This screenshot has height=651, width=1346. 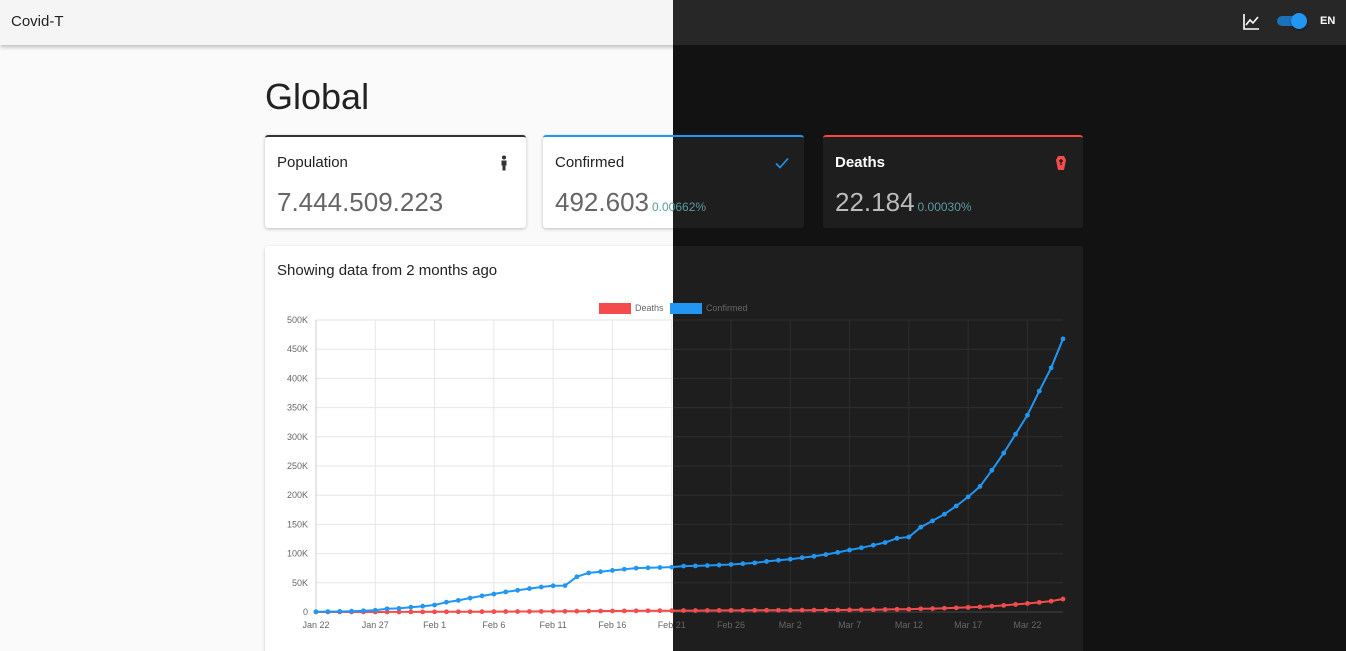 I want to click on x-tick-label: Mar 22, so click(x=1027, y=625).